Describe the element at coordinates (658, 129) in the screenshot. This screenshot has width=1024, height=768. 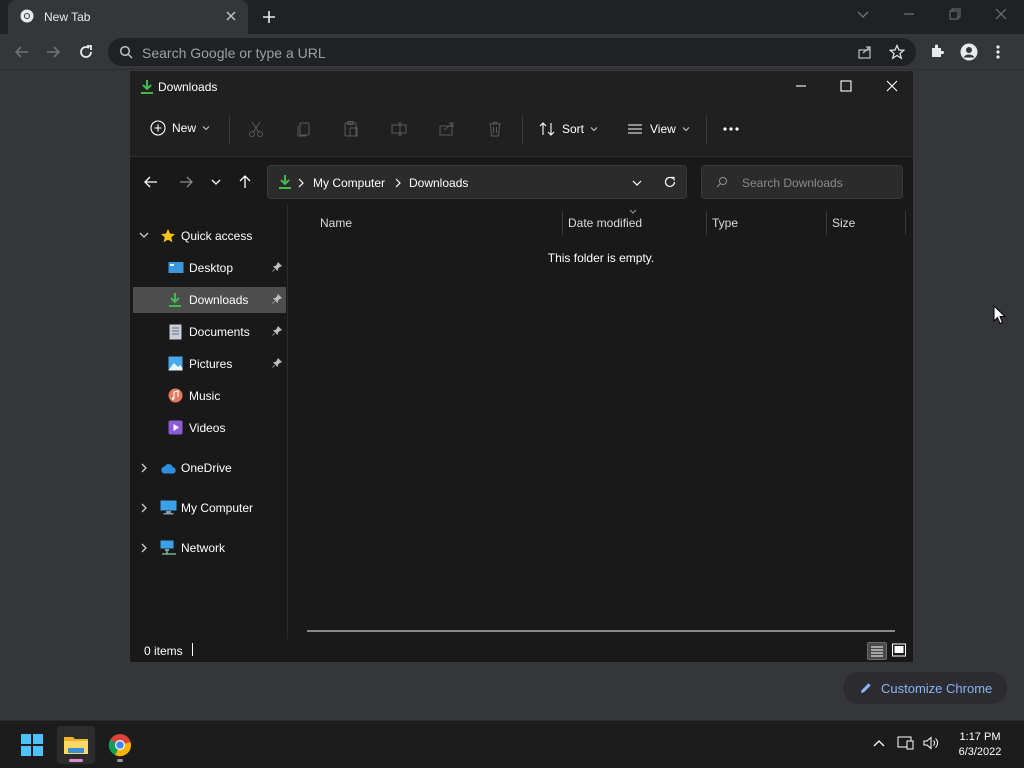
I see `view-button: View` at that location.